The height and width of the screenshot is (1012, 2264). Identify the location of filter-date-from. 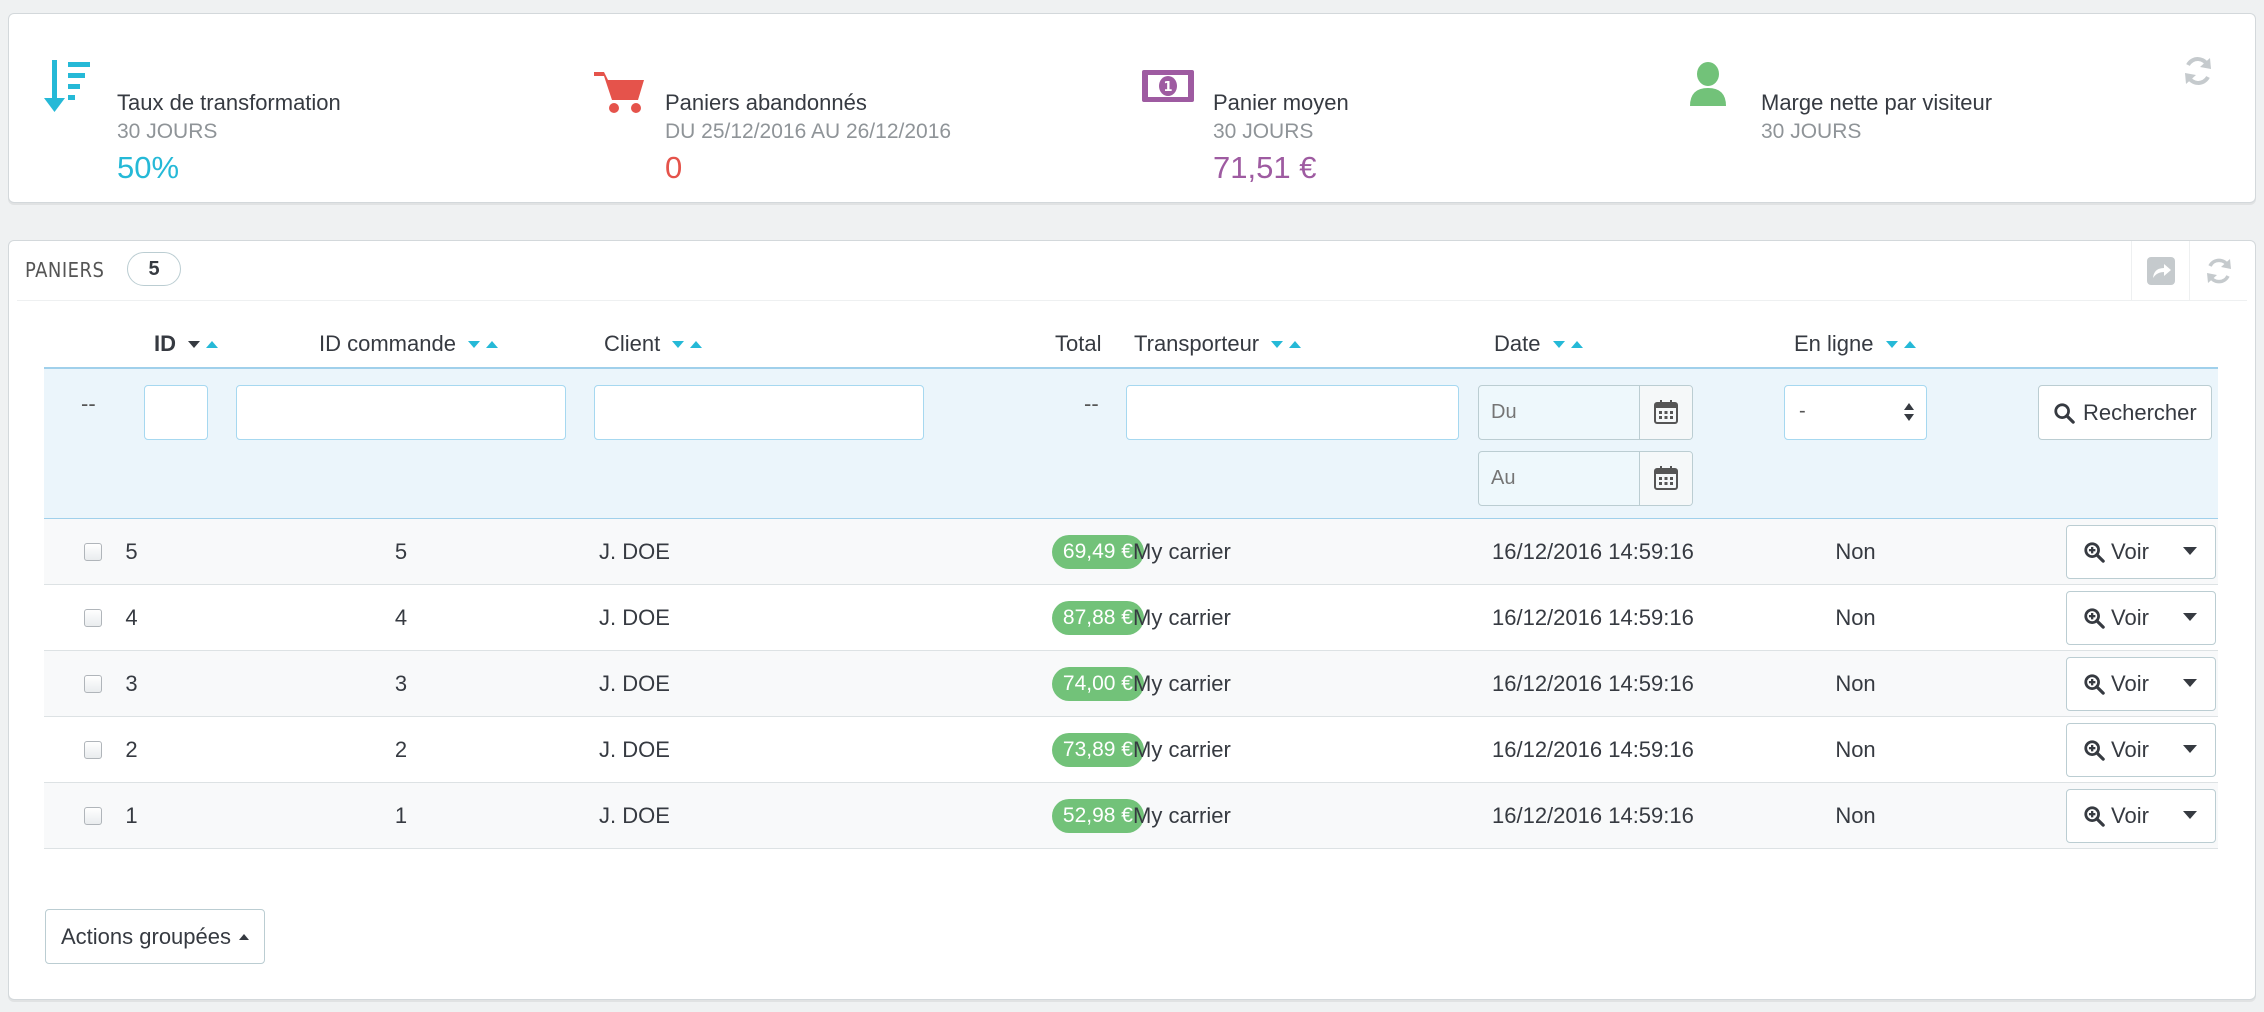
(1585, 412).